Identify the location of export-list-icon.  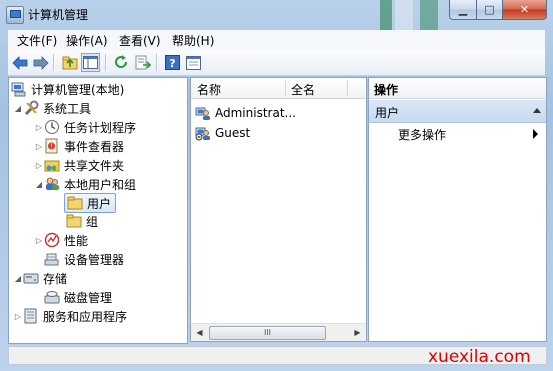
(143, 62).